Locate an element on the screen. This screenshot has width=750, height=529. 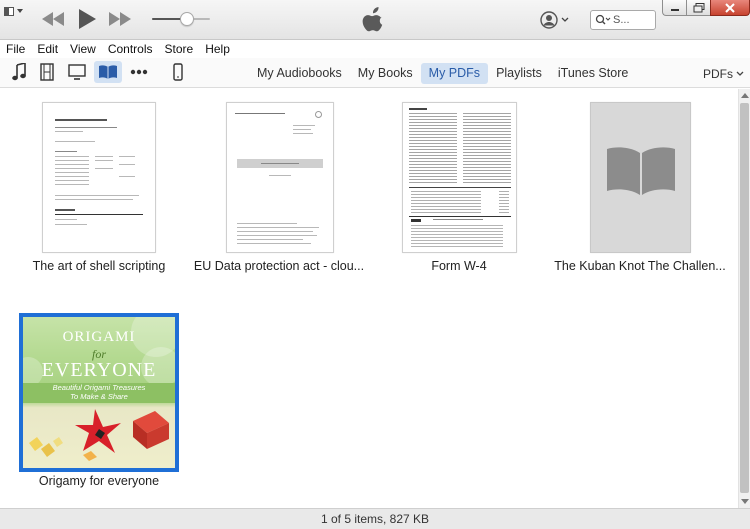
cover-title-line3: EVERYONE is located at coordinates (99, 370).